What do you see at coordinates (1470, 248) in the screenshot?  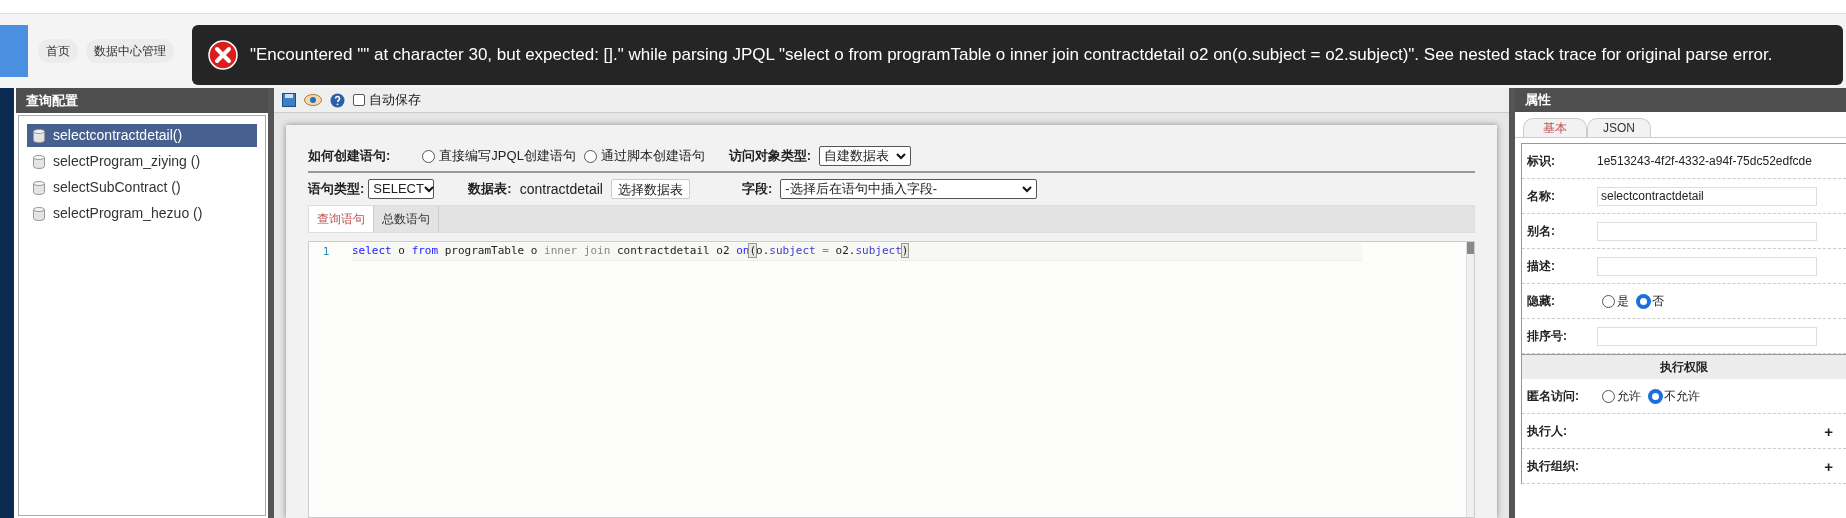 I see `scrollbar-thumb` at bounding box center [1470, 248].